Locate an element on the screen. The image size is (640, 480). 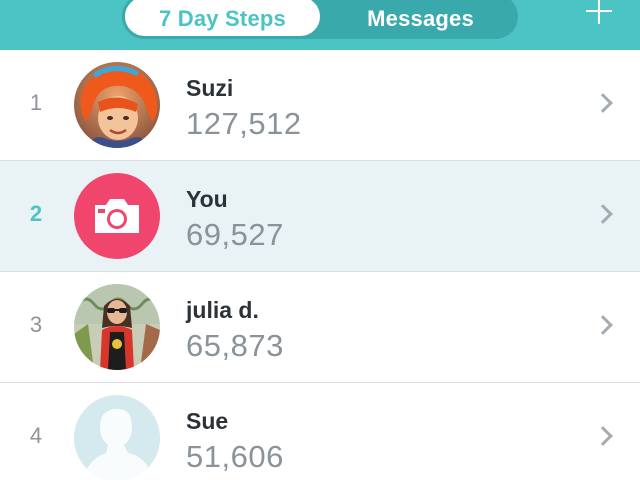
top-bar: 7 Day Steps Messages is located at coordinates (320, 25).